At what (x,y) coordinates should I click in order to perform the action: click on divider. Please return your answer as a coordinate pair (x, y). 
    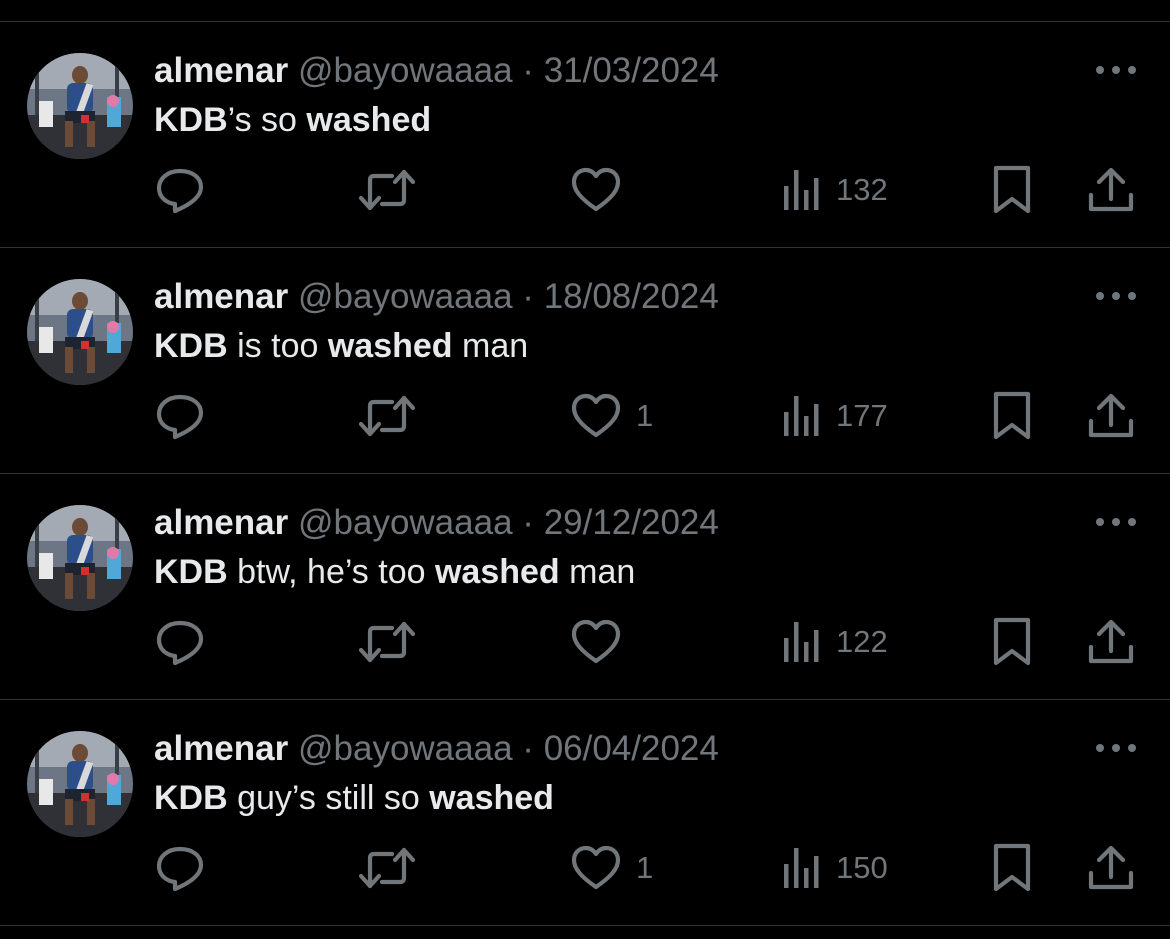
    Looking at the image, I should click on (585, 925).